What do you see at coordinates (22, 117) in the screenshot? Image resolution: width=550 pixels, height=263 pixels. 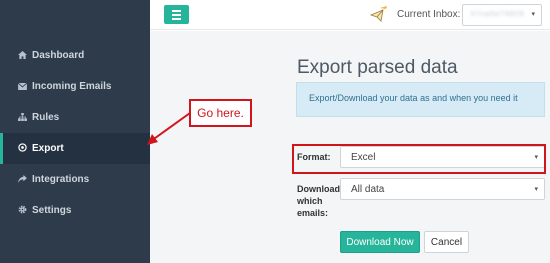 I see `sitemap-icon` at bounding box center [22, 117].